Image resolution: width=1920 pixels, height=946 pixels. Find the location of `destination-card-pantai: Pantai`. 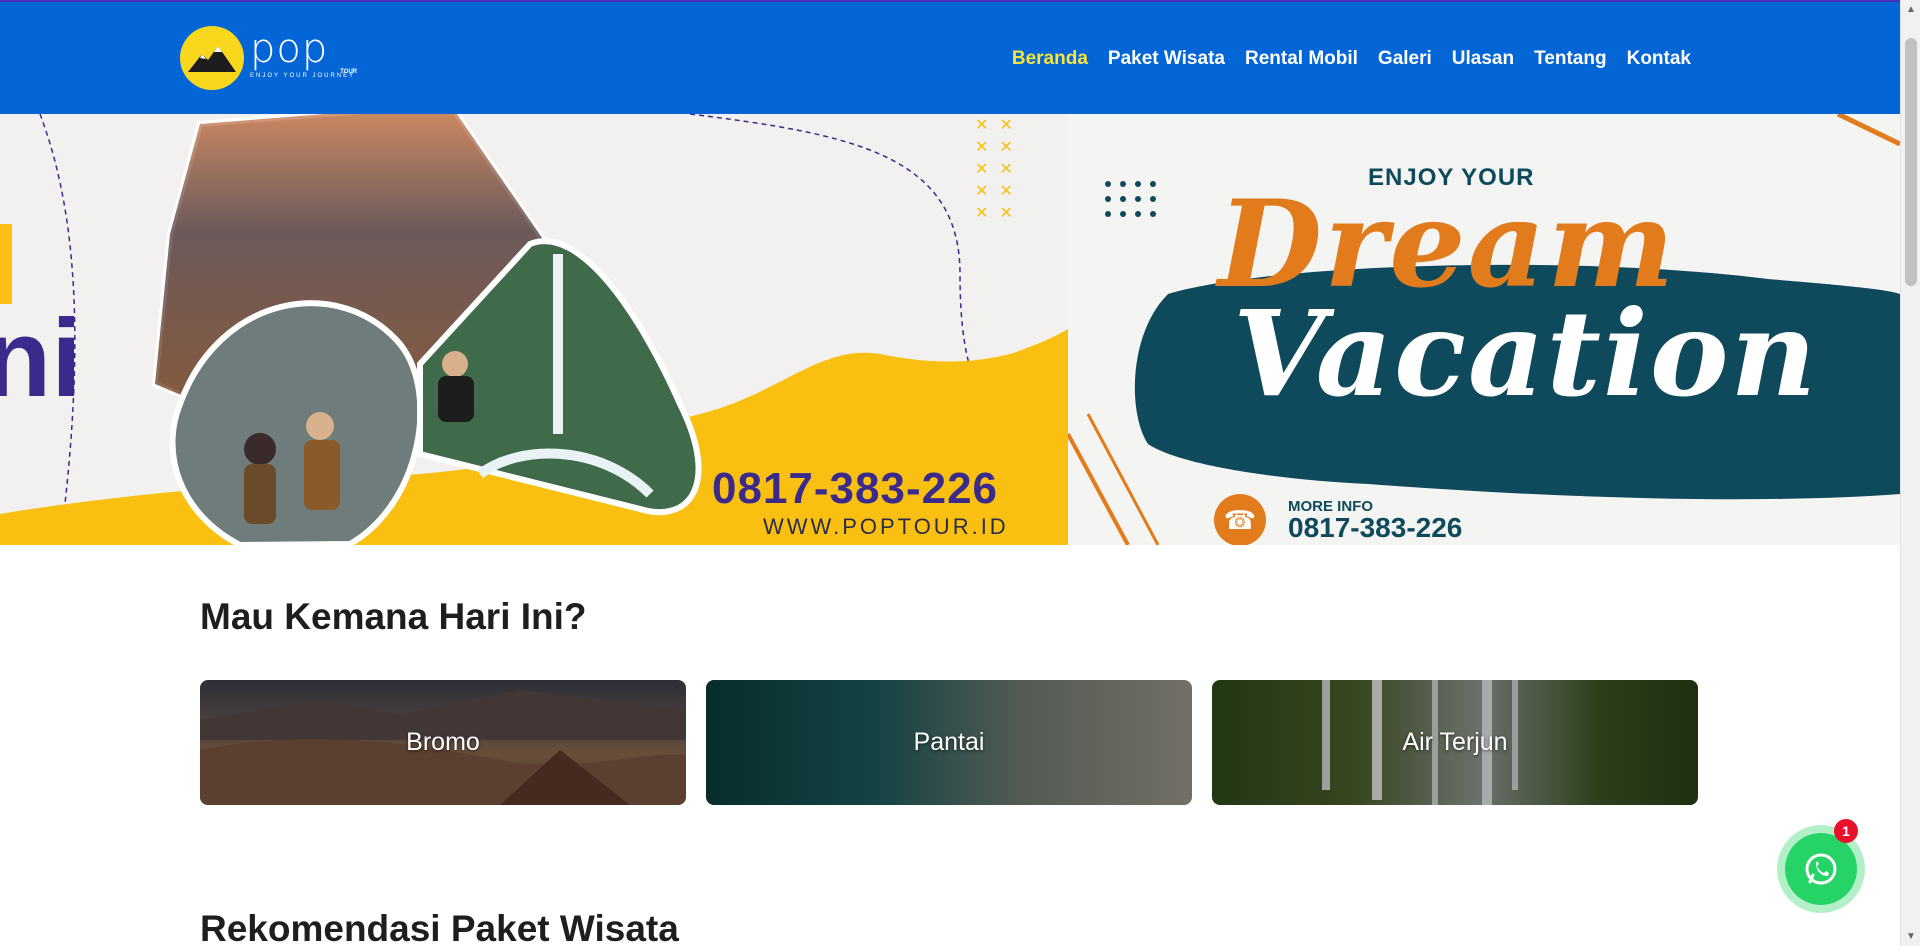

destination-card-pantai: Pantai is located at coordinates (949, 742).